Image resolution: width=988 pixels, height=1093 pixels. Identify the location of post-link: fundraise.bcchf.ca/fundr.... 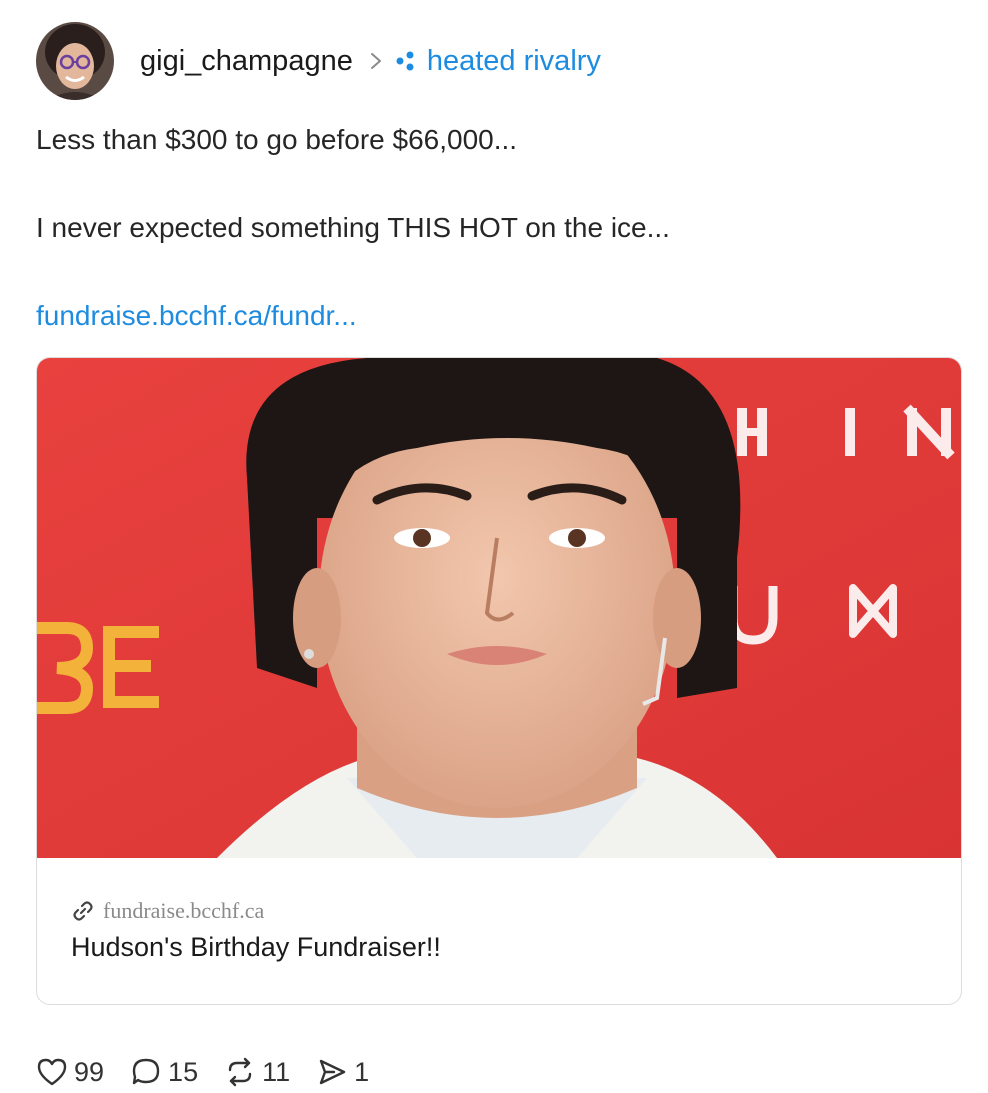
(196, 316).